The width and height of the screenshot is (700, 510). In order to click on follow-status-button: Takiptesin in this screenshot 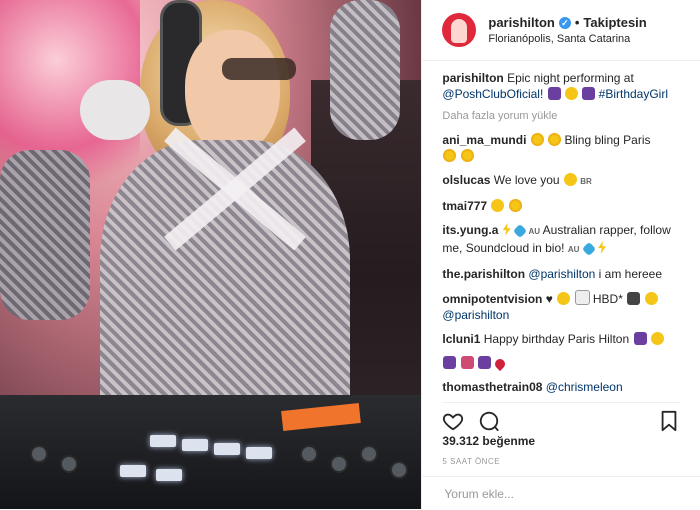, I will do `click(614, 22)`.